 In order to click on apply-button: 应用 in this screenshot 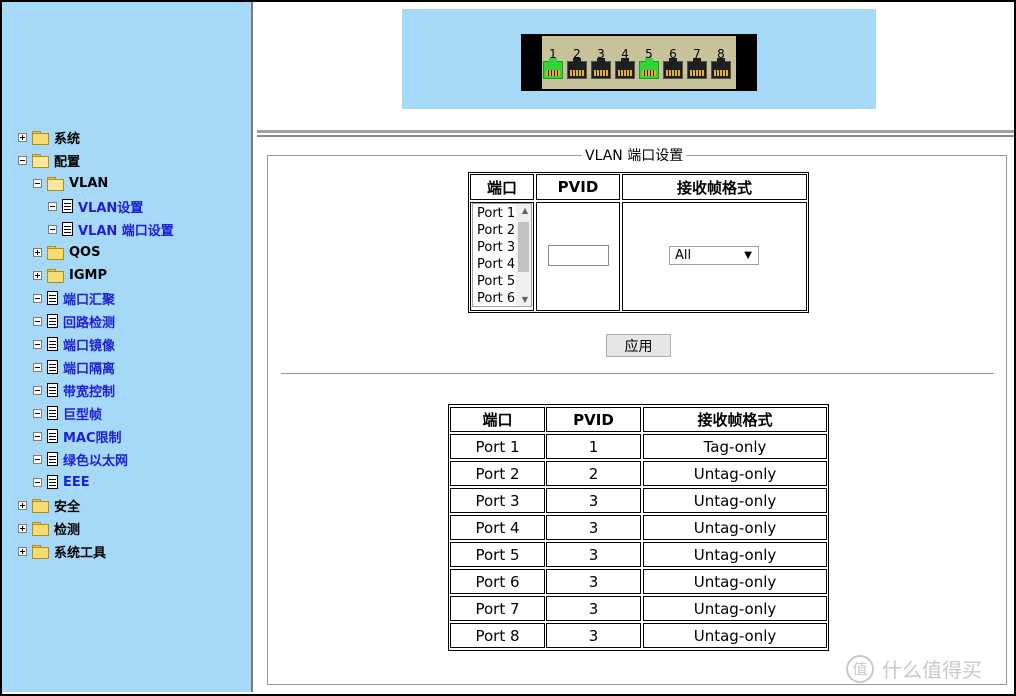, I will do `click(638, 345)`.